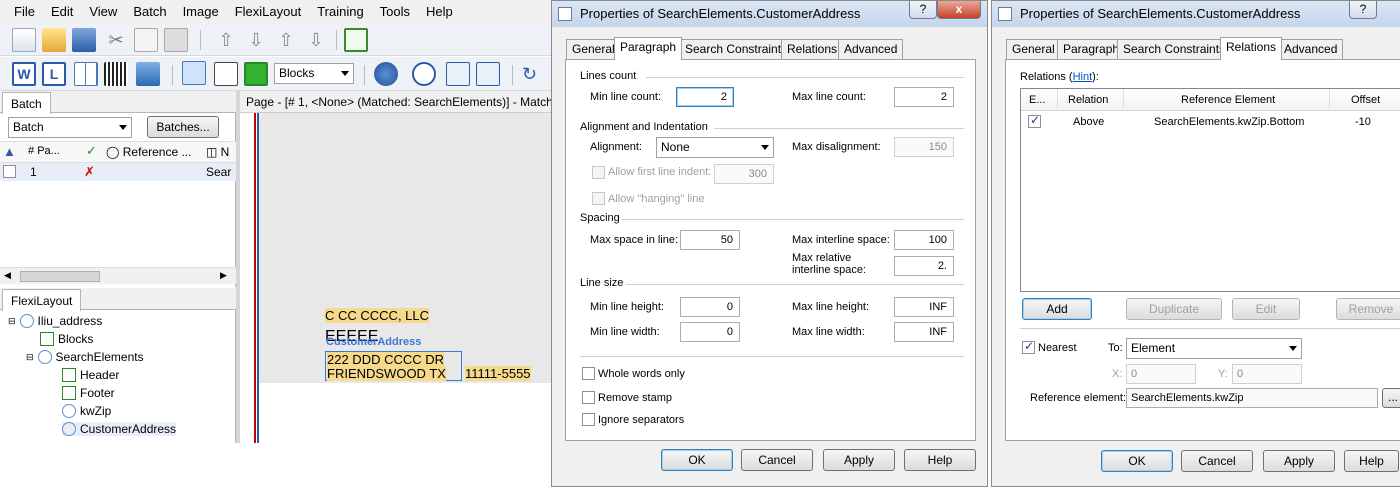 This screenshot has width=1400, height=487. I want to click on max-line-height-field: INF, so click(924, 307).